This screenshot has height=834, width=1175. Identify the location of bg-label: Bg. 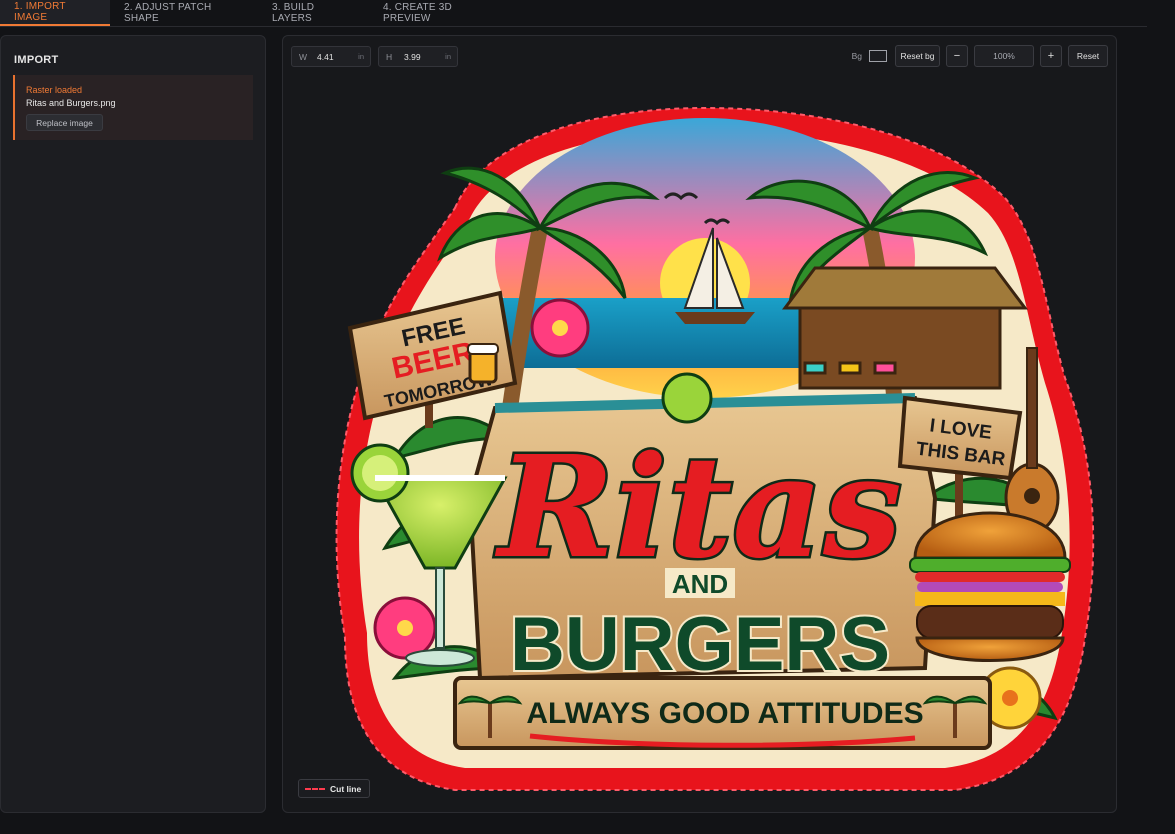
(856, 56).